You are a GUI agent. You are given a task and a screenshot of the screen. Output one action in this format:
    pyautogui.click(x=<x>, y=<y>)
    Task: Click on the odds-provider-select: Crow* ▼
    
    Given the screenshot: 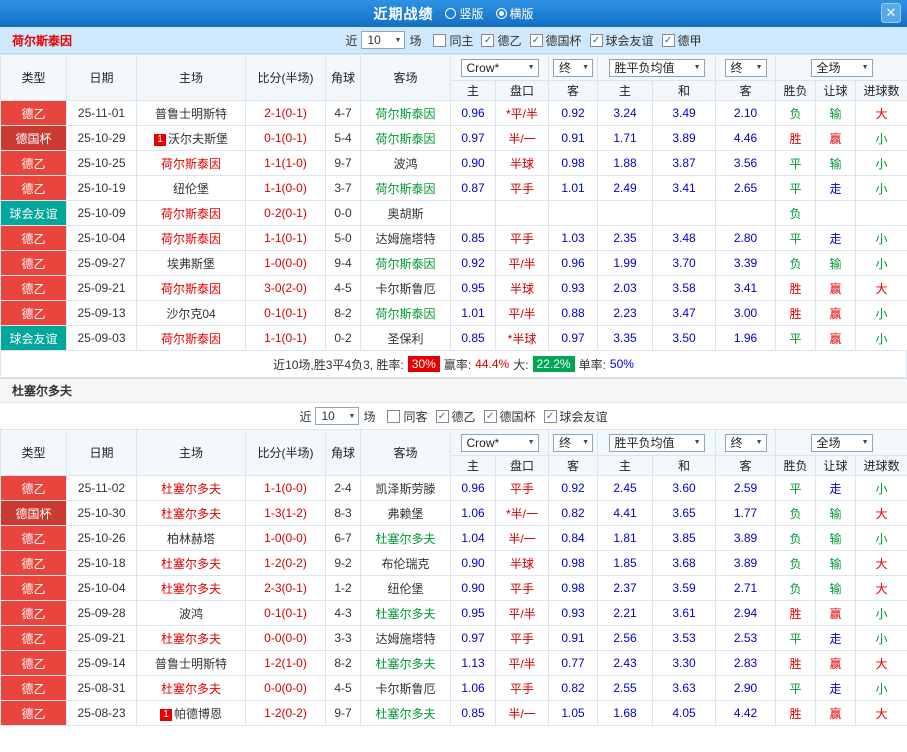 What is the action you would take?
    pyautogui.click(x=499, y=67)
    